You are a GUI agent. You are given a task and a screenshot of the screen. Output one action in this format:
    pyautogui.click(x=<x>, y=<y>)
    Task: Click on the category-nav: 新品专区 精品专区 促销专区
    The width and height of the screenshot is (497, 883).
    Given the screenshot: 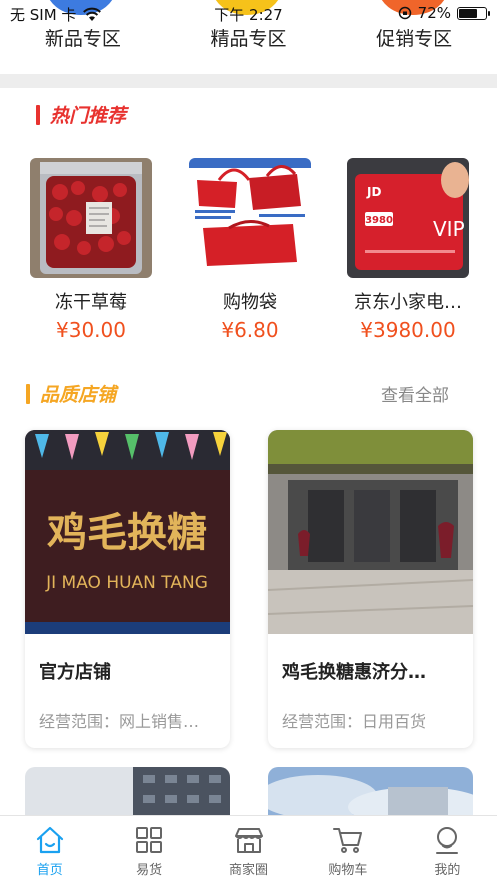 What is the action you would take?
    pyautogui.click(x=248, y=39)
    